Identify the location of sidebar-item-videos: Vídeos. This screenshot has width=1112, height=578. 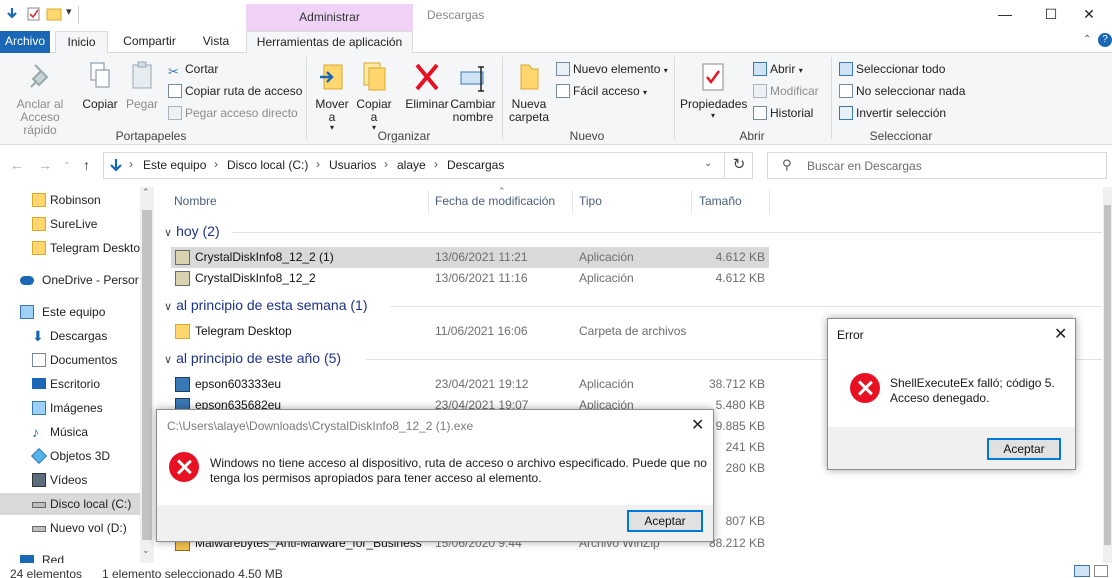
(70, 480).